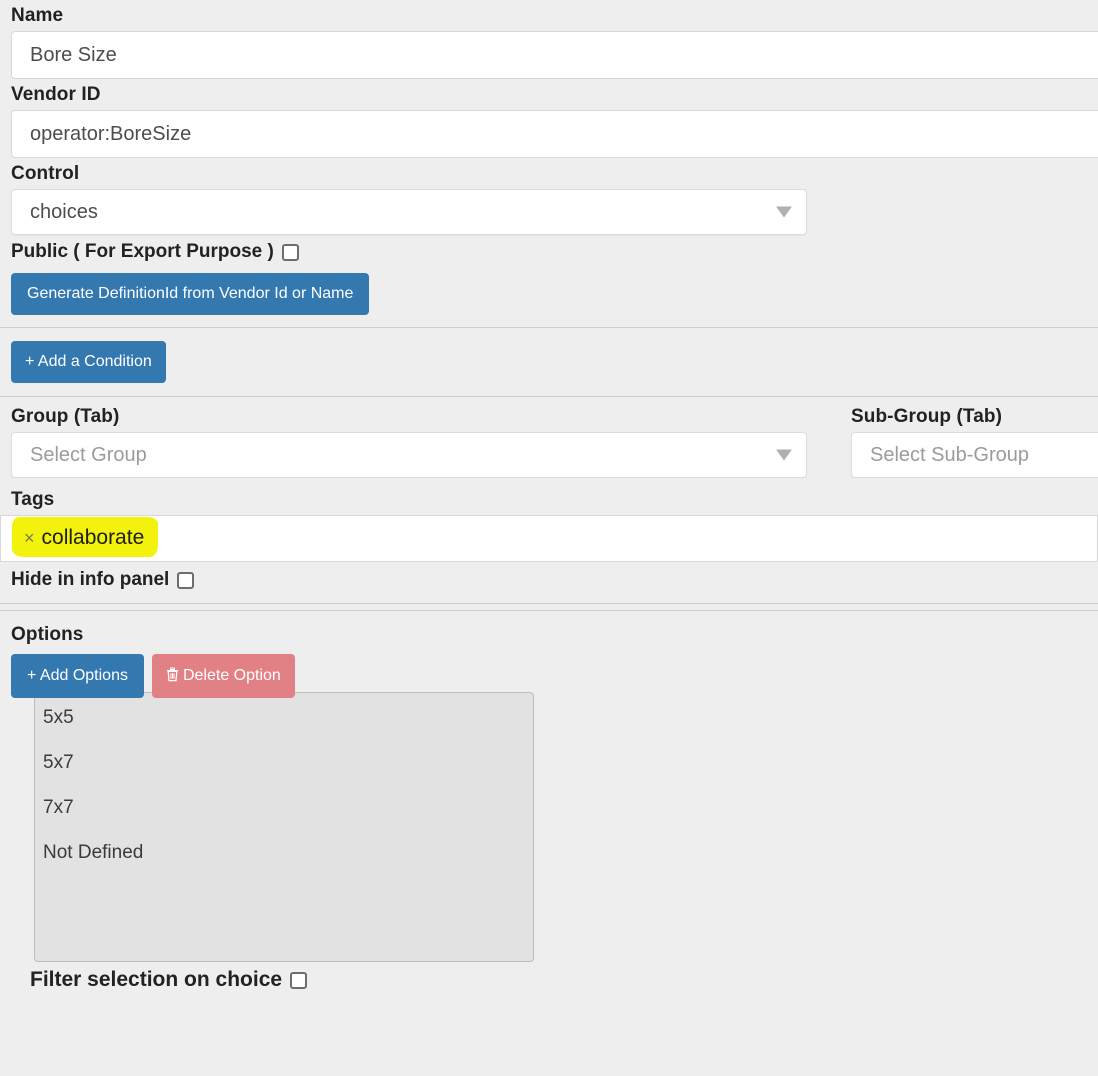  What do you see at coordinates (299, 980) in the screenshot?
I see `filter-selection-checkbox` at bounding box center [299, 980].